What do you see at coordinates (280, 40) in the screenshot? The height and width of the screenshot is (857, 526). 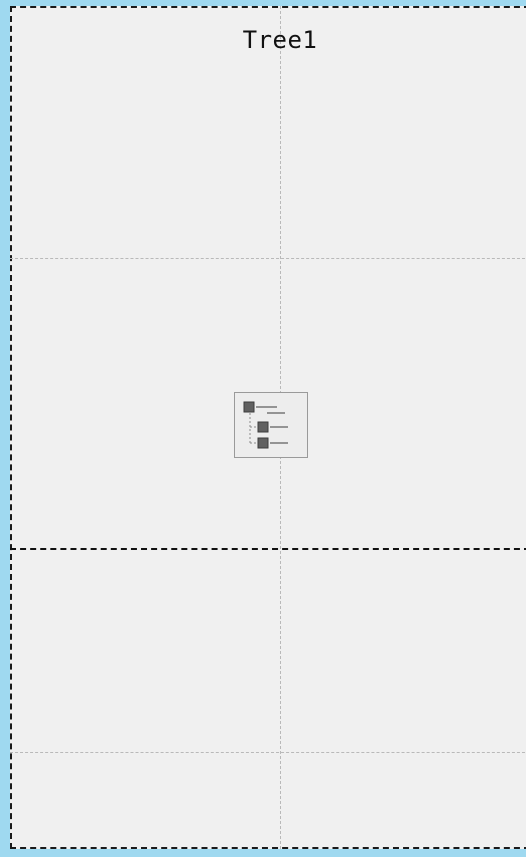 I see `tree-title: Tree1` at bounding box center [280, 40].